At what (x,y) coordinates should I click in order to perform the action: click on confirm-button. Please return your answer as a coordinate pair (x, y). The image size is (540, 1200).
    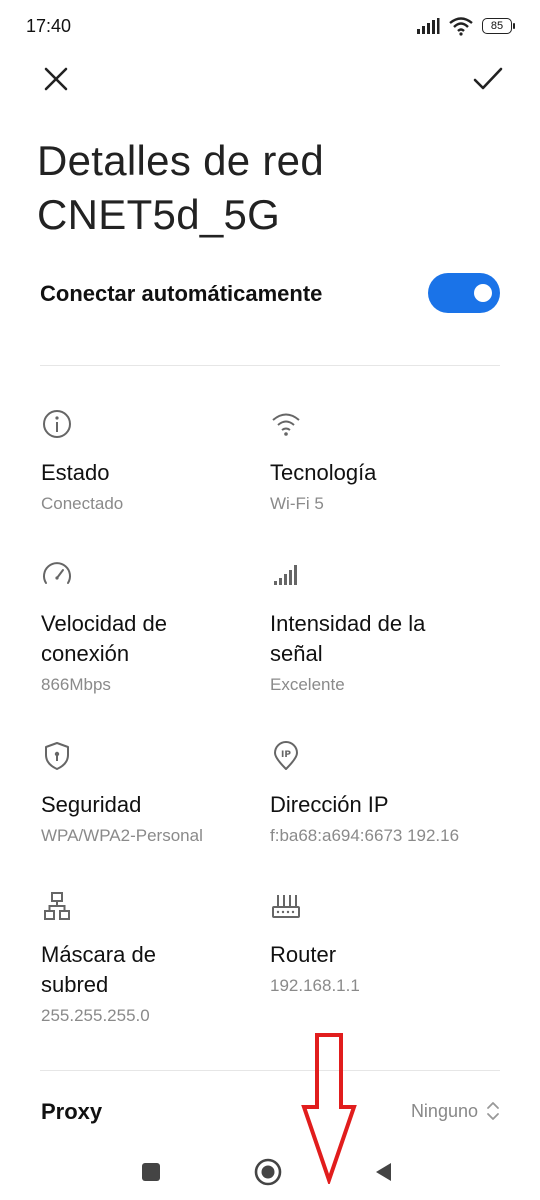
    Looking at the image, I should click on (488, 79).